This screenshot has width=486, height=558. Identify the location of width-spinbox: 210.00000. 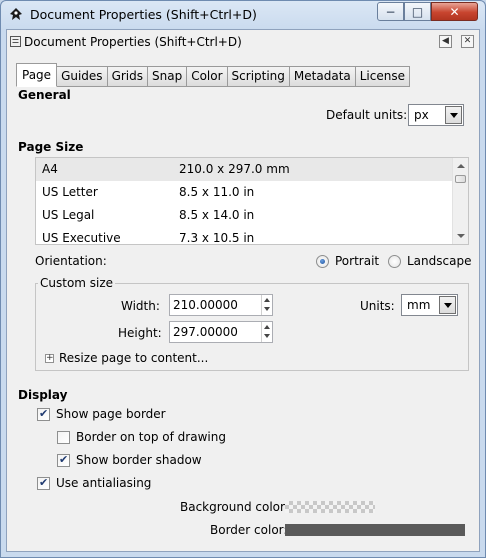
(221, 305).